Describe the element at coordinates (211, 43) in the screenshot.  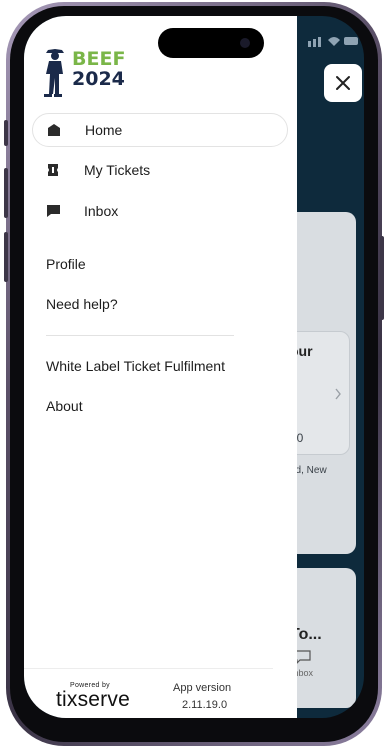
I see `dynamic-island` at that location.